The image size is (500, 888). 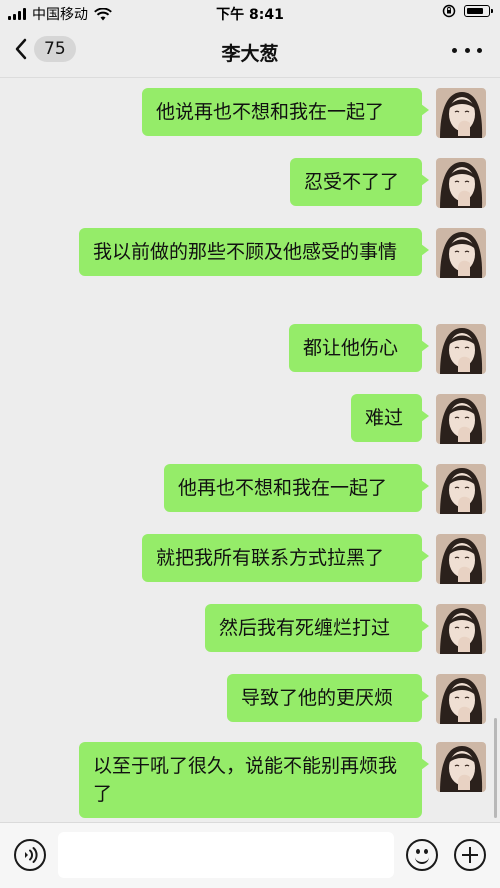 I want to click on message-row: 难过, so click(x=418, y=419).